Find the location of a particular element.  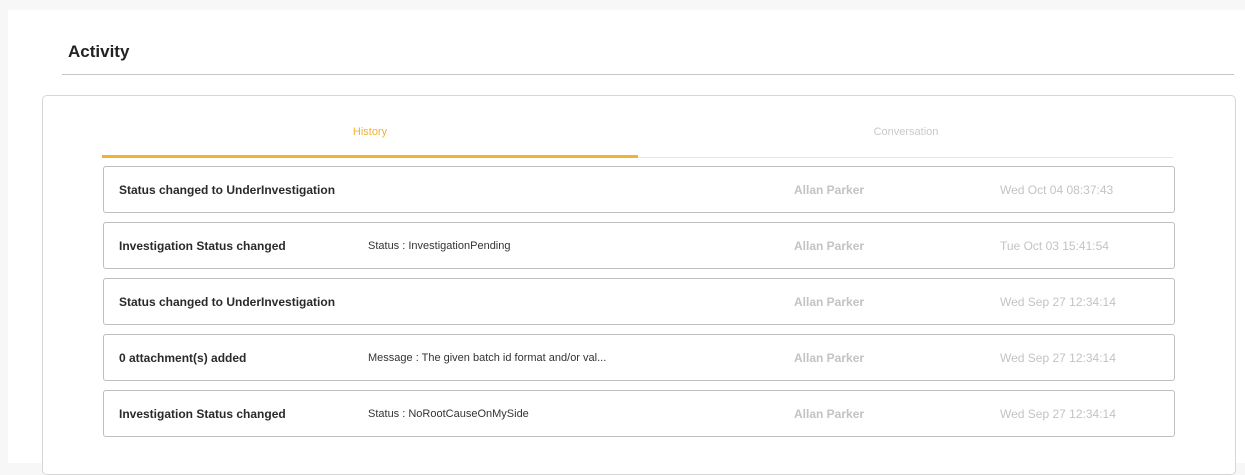

tab-history: History is located at coordinates (370, 137).